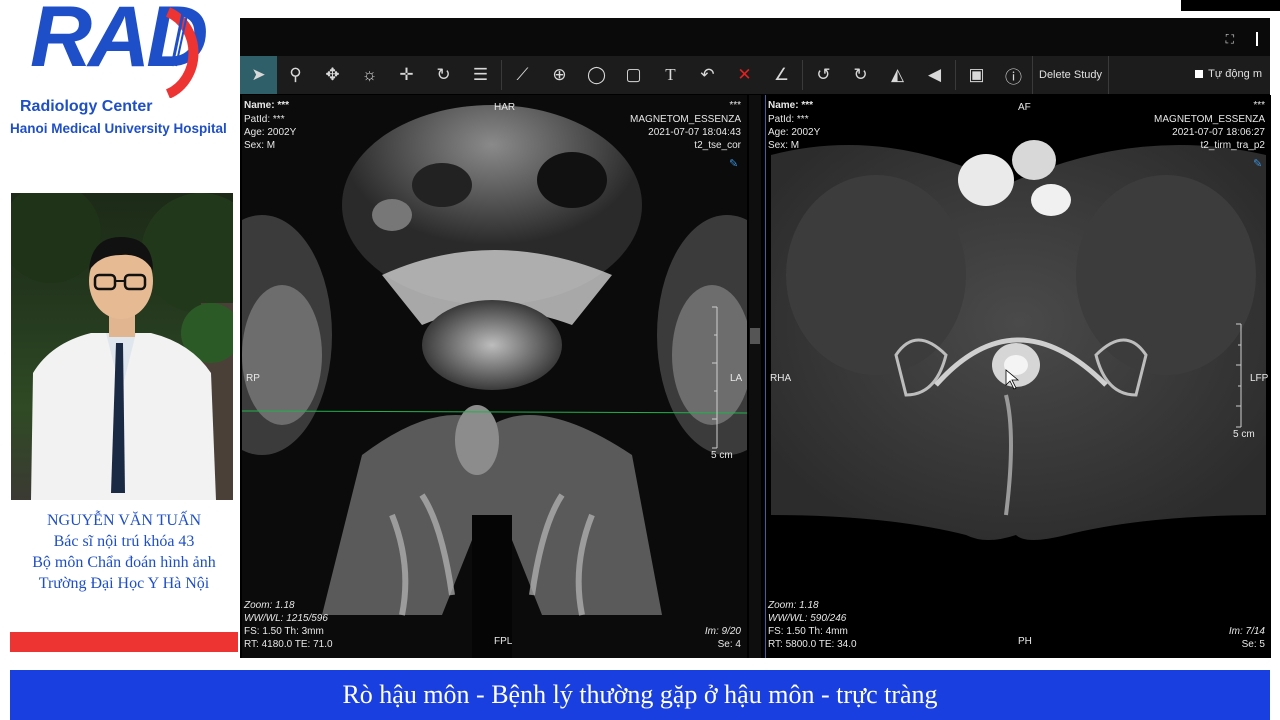 Image resolution: width=1280 pixels, height=720 pixels. Describe the element at coordinates (860, 75) in the screenshot. I see `rotate-right-icon: ↻` at that location.